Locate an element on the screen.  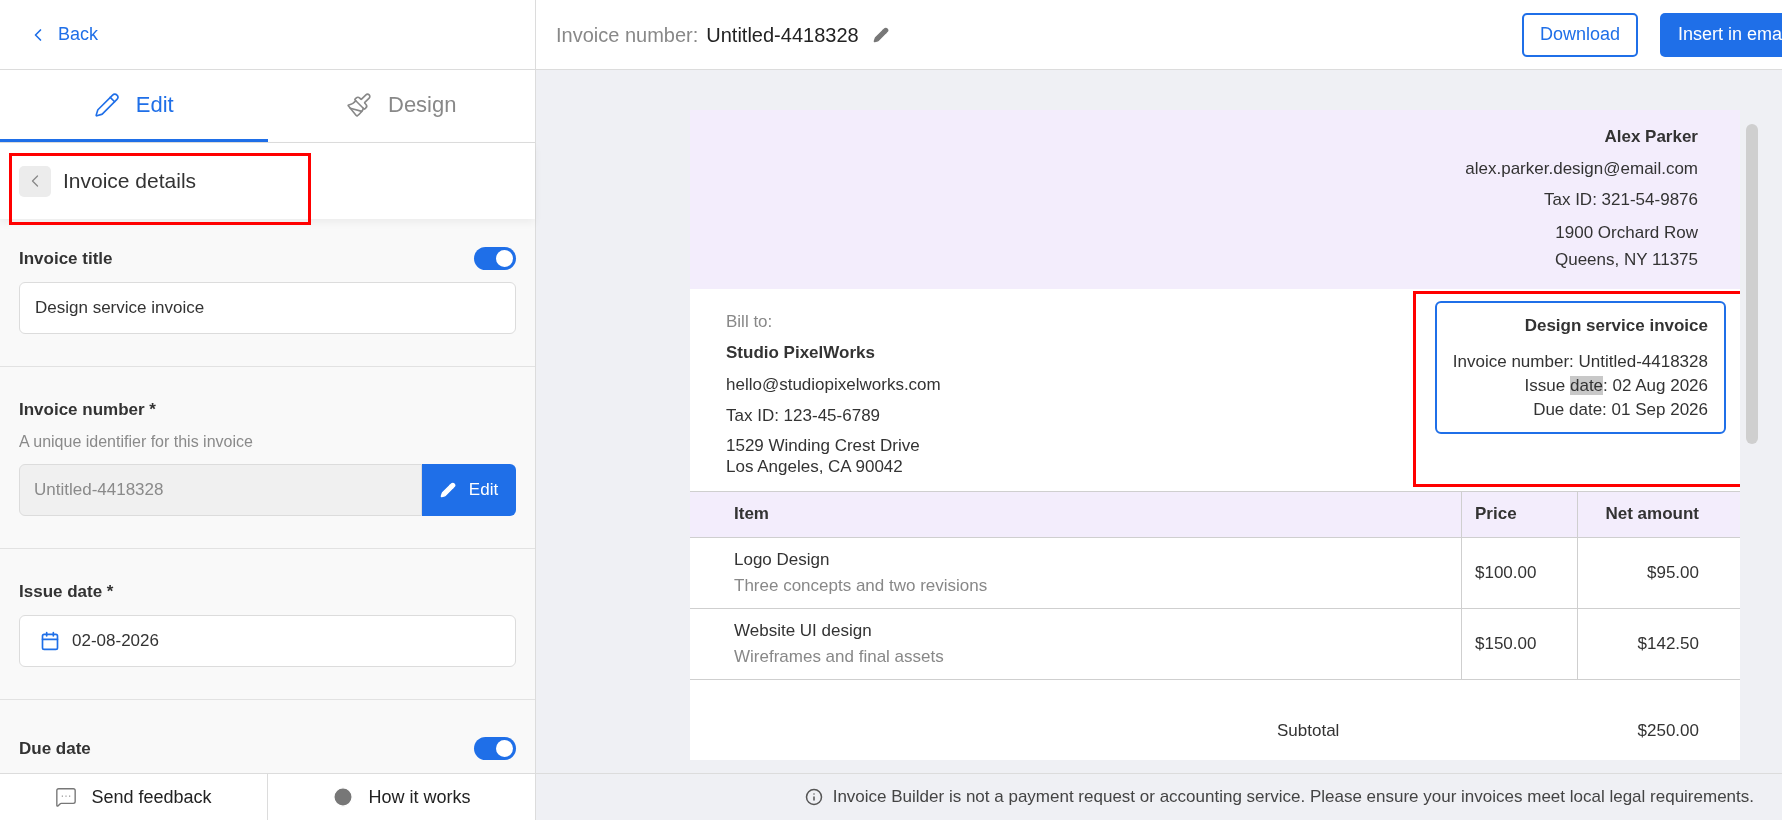
price-cell-text: $150.00 is located at coordinates (1506, 643).